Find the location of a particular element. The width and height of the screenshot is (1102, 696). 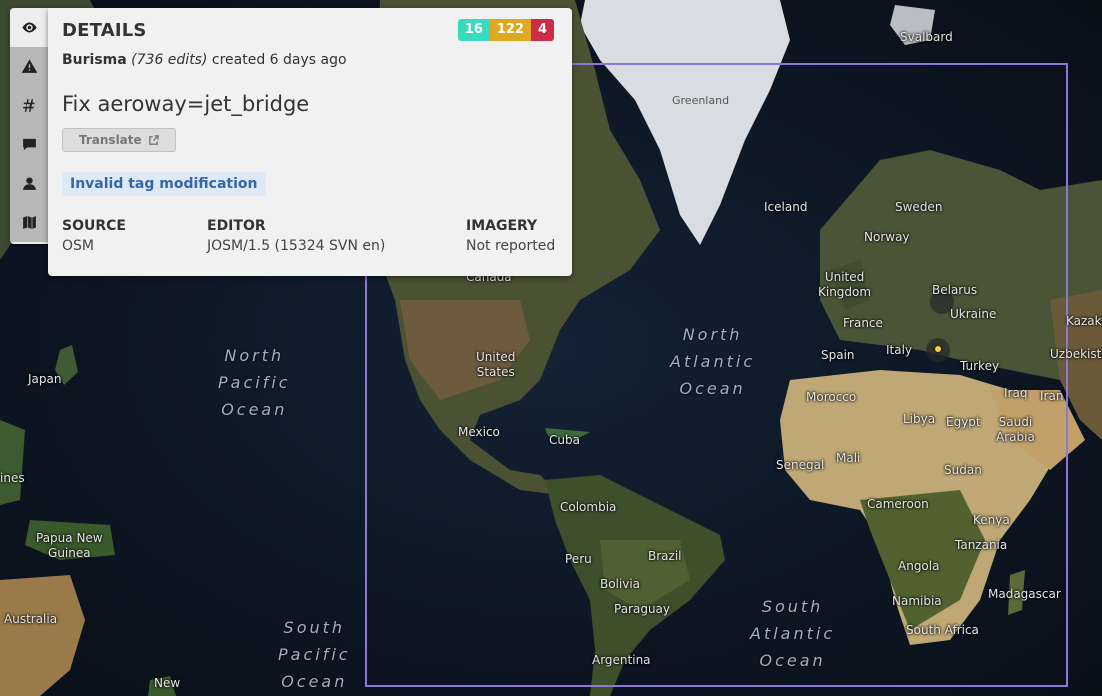

comment-icon is located at coordinates (29, 144).